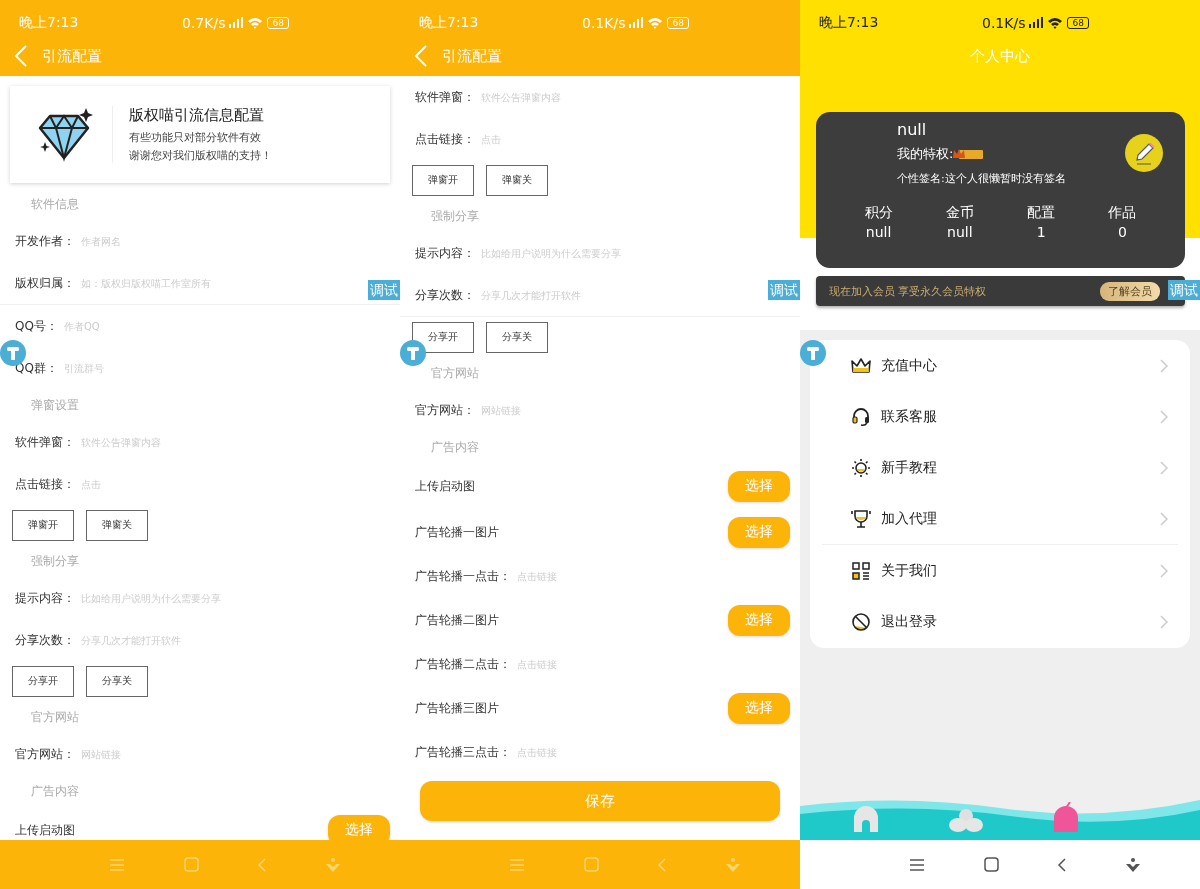 Image resolution: width=1200 pixels, height=889 pixels. I want to click on field-label: 广告轮播二图片, so click(457, 620).